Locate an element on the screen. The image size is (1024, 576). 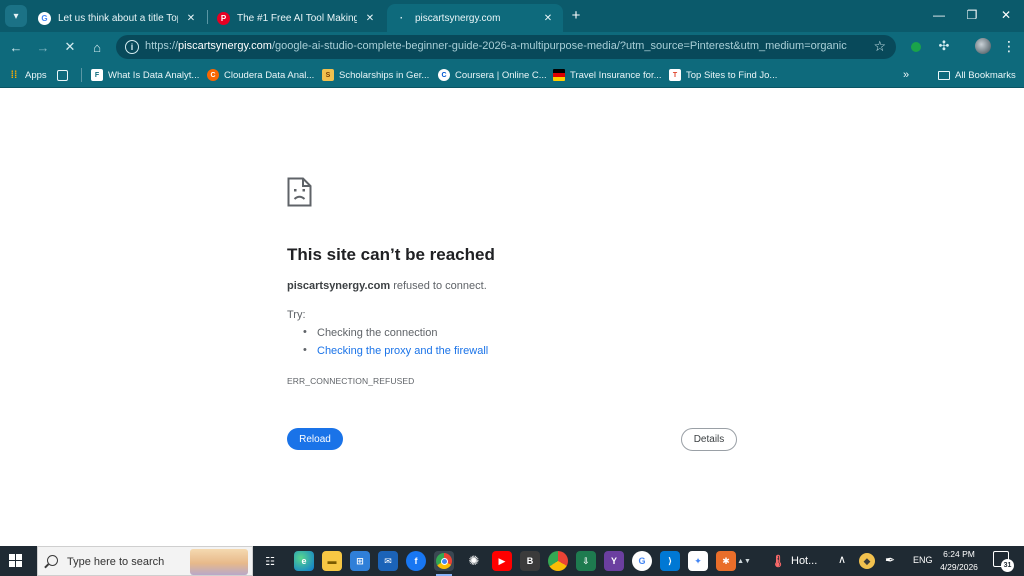
folder-icon is located at coordinates (944, 75).